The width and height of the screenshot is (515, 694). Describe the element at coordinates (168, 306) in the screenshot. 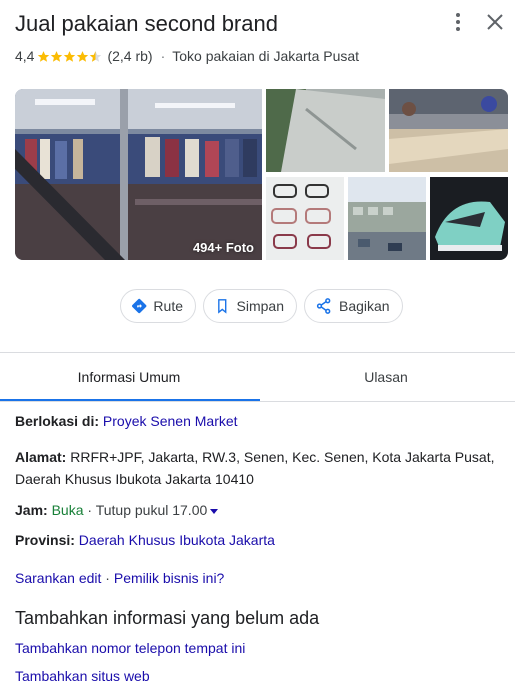

I see `directions-label: Rute` at that location.